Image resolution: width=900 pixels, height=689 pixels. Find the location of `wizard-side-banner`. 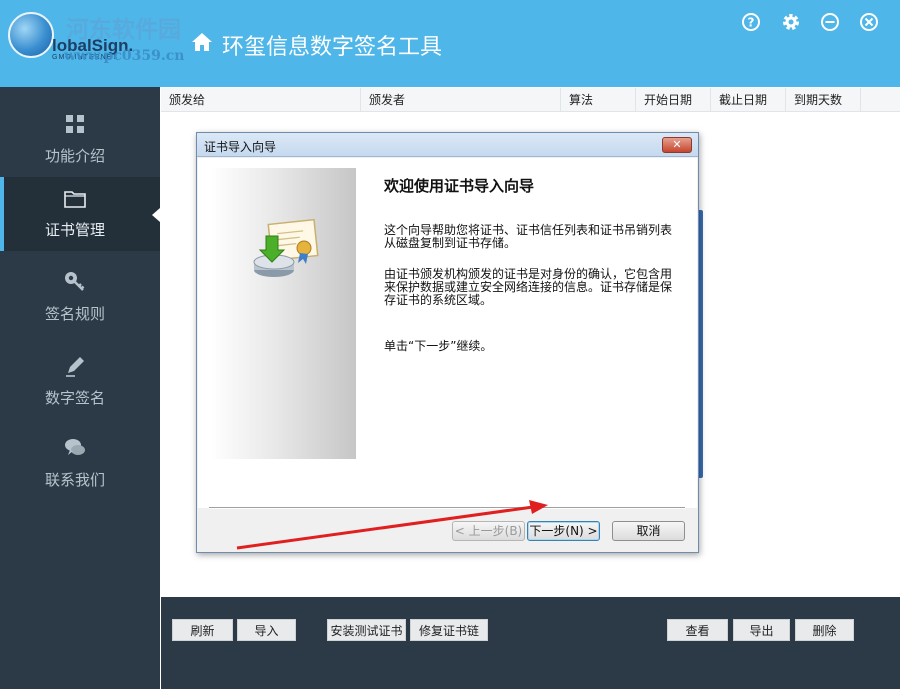

wizard-side-banner is located at coordinates (283, 313).